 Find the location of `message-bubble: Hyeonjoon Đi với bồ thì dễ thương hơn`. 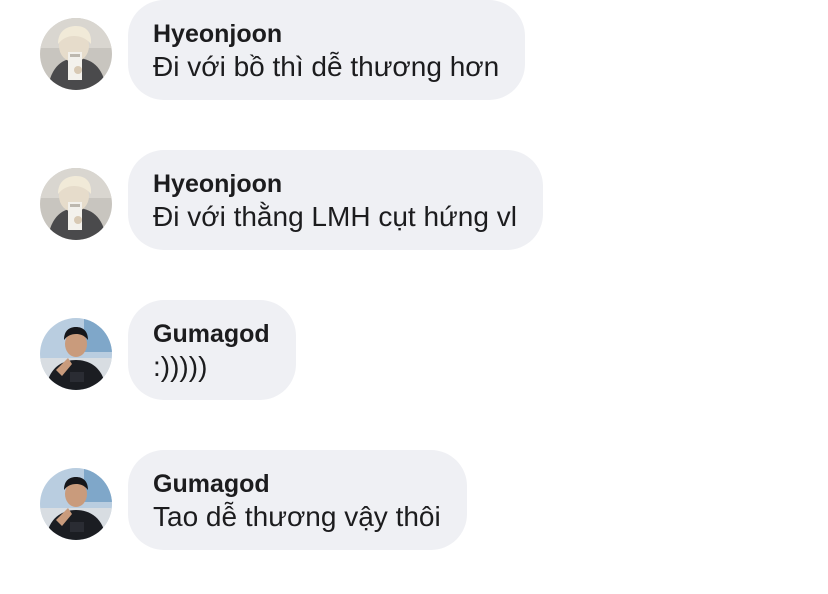

message-bubble: Hyeonjoon Đi với bồ thì dễ thương hơn is located at coordinates (327, 50).